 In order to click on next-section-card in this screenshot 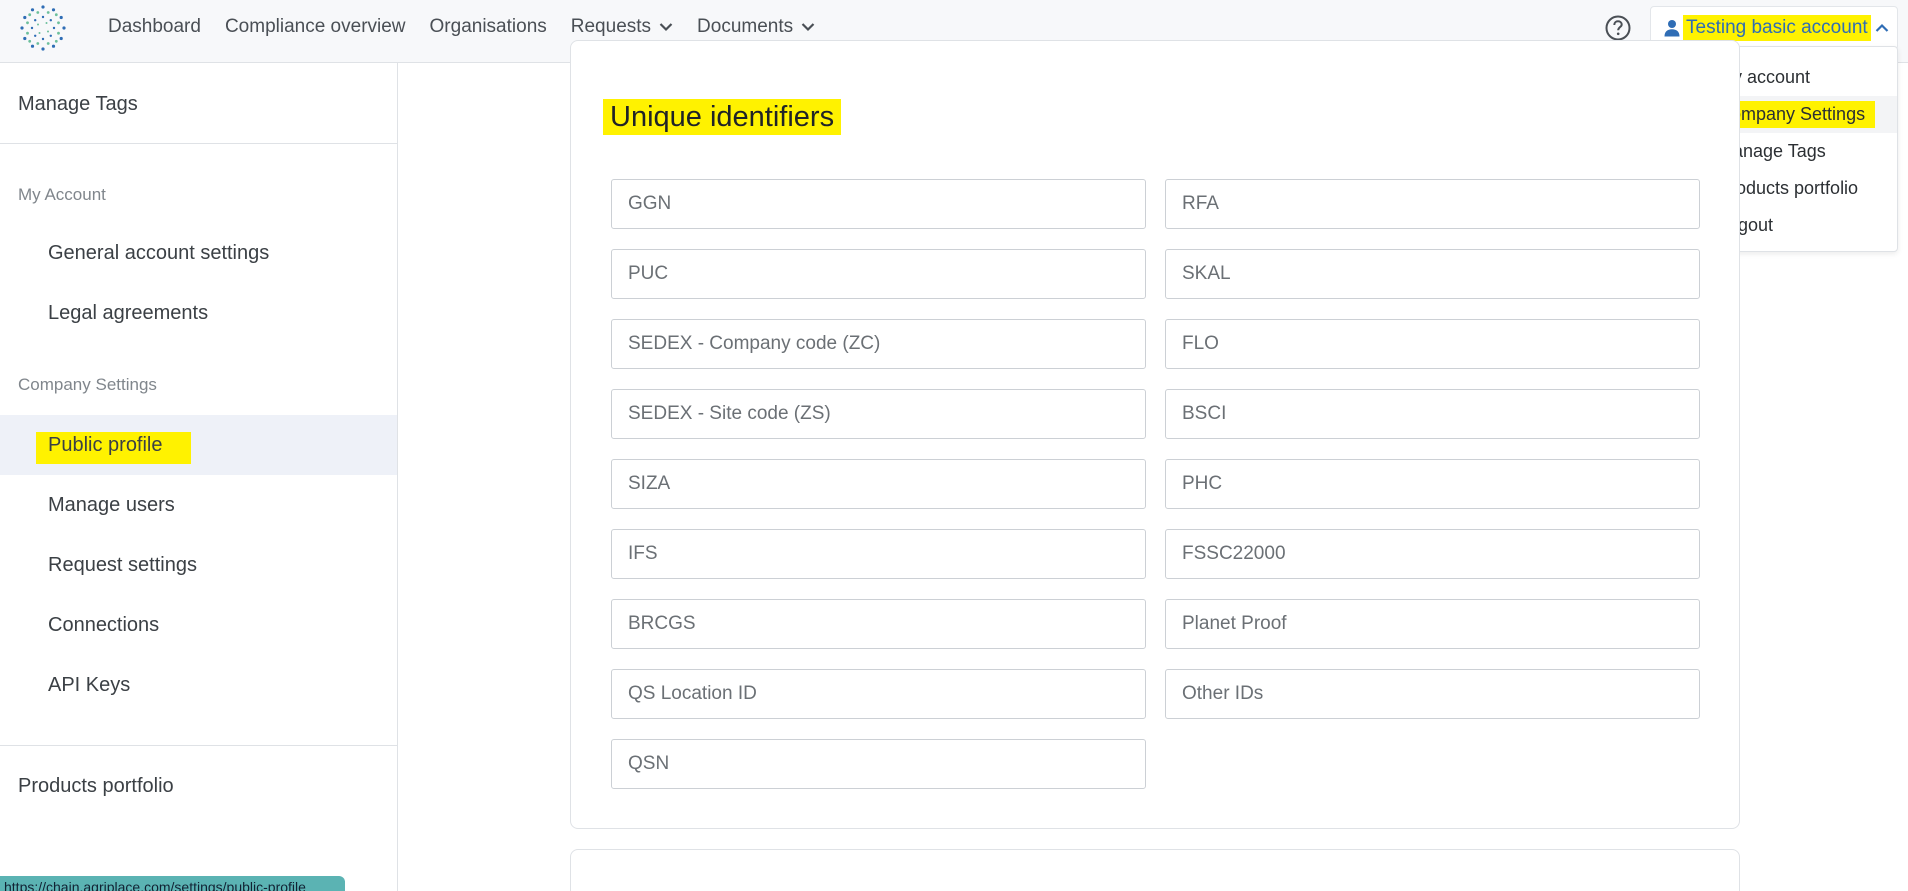, I will do `click(1155, 870)`.